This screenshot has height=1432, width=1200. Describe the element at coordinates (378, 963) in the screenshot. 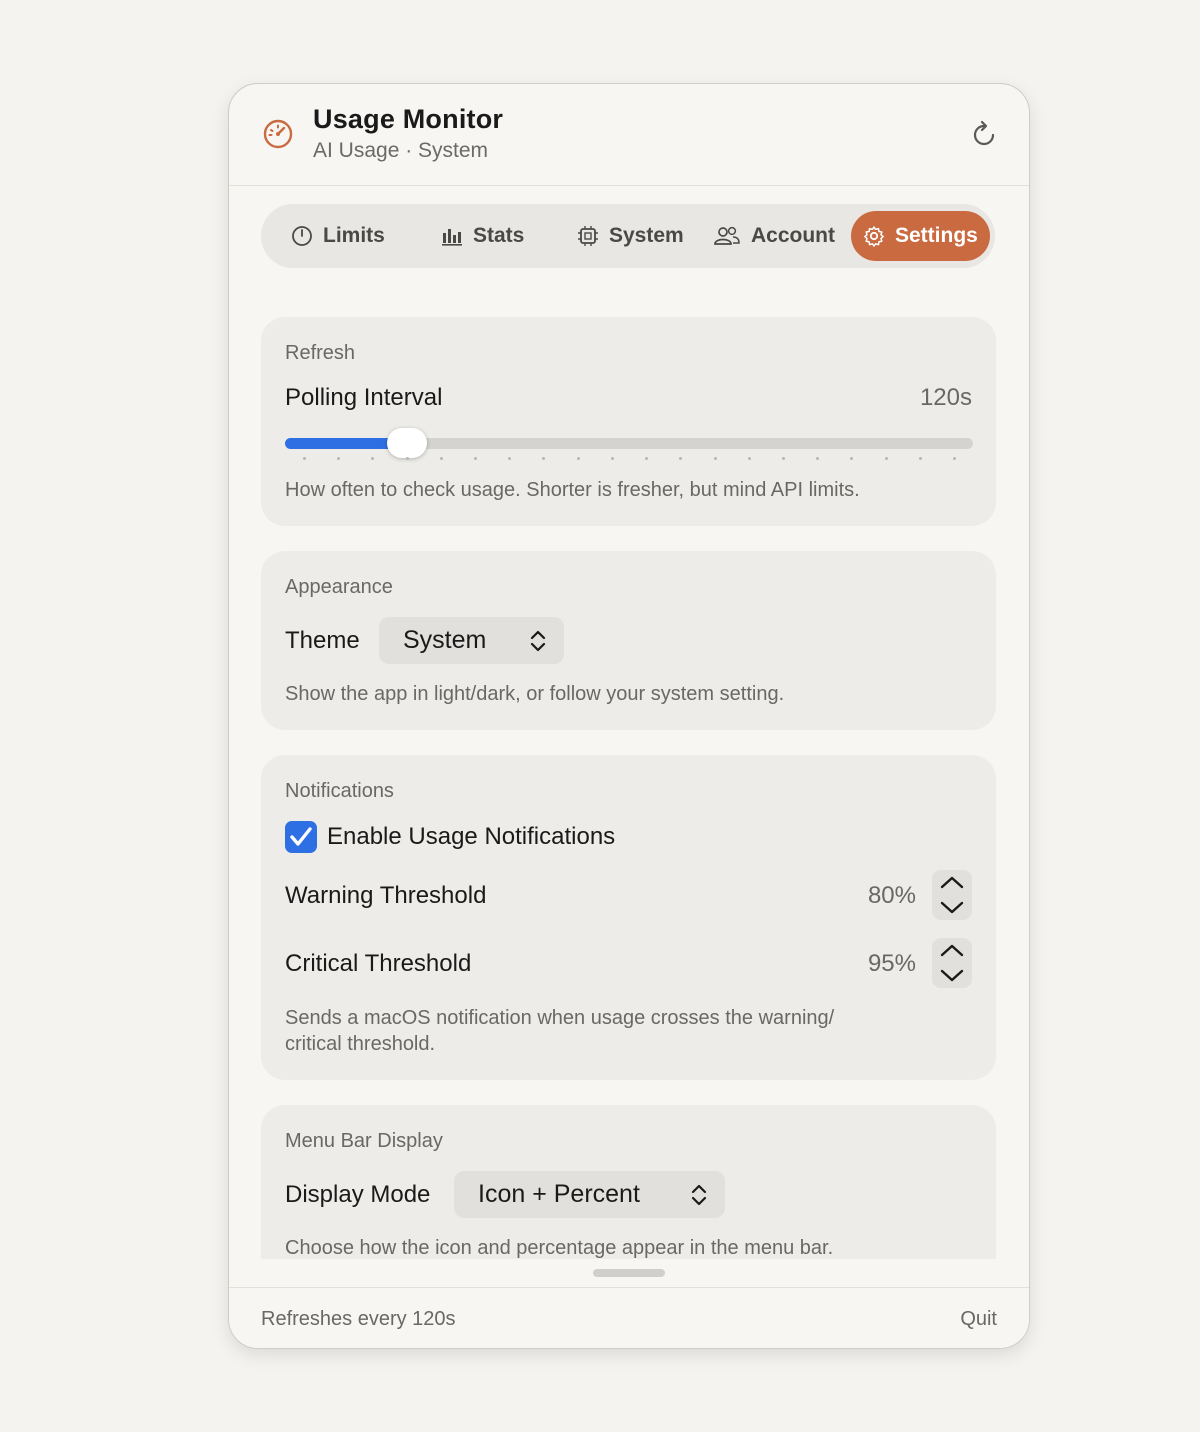

I see `critical-threshold-label: Critical Threshold` at that location.